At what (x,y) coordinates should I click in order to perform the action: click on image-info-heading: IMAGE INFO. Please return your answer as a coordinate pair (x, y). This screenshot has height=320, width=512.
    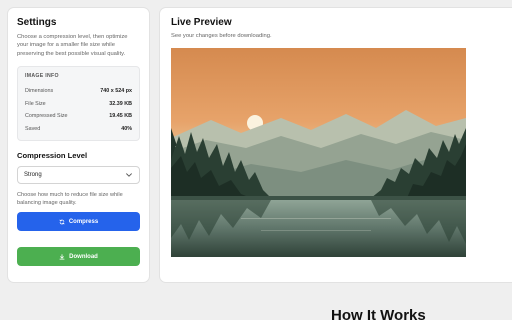
    Looking at the image, I should click on (42, 76).